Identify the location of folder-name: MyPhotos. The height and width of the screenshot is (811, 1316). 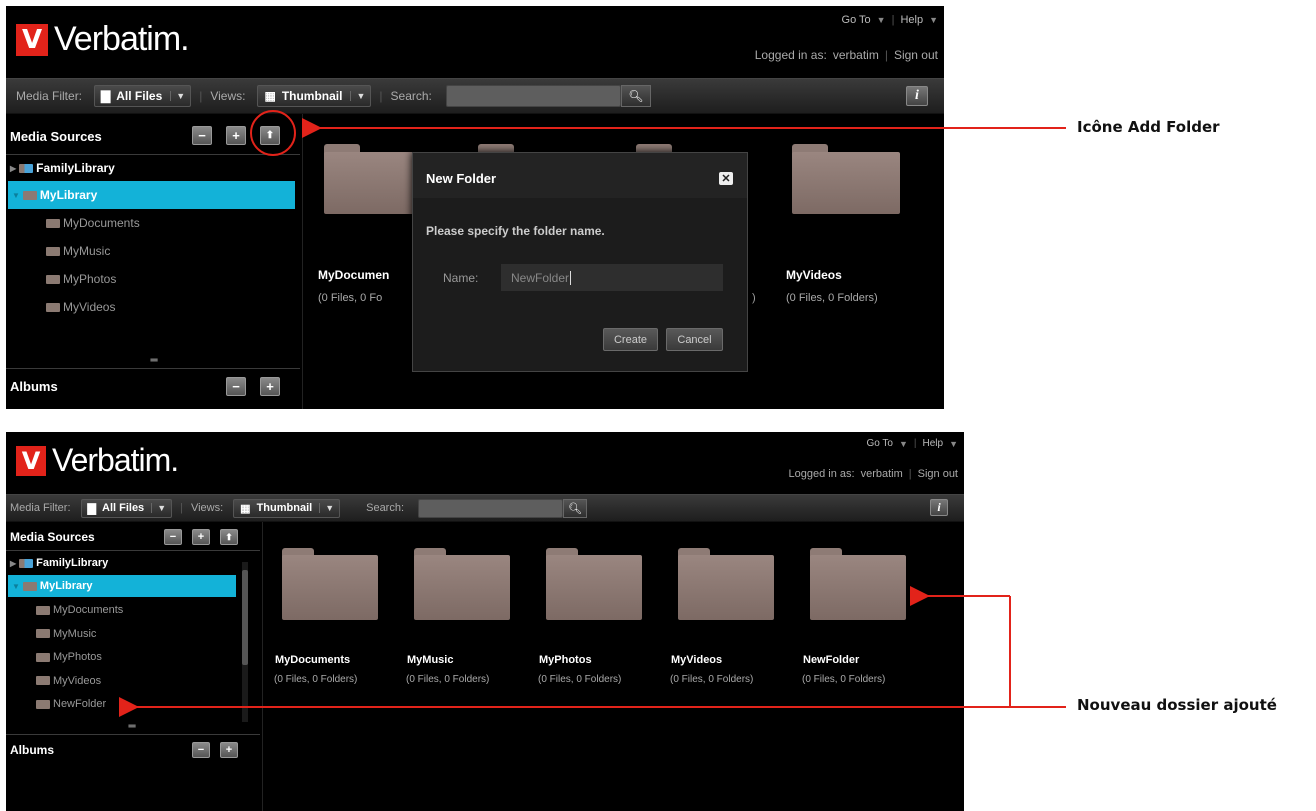
(565, 660).